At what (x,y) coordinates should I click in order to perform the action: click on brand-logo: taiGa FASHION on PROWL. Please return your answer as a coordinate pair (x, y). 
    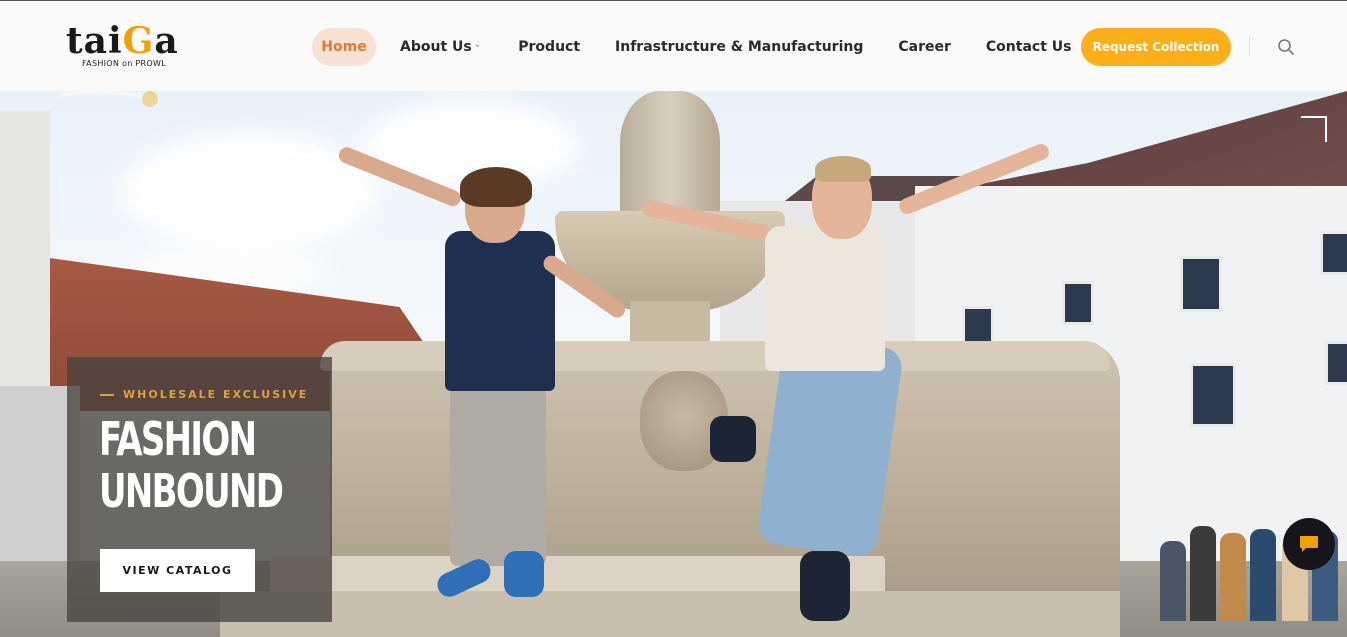
    Looking at the image, I should click on (131, 51).